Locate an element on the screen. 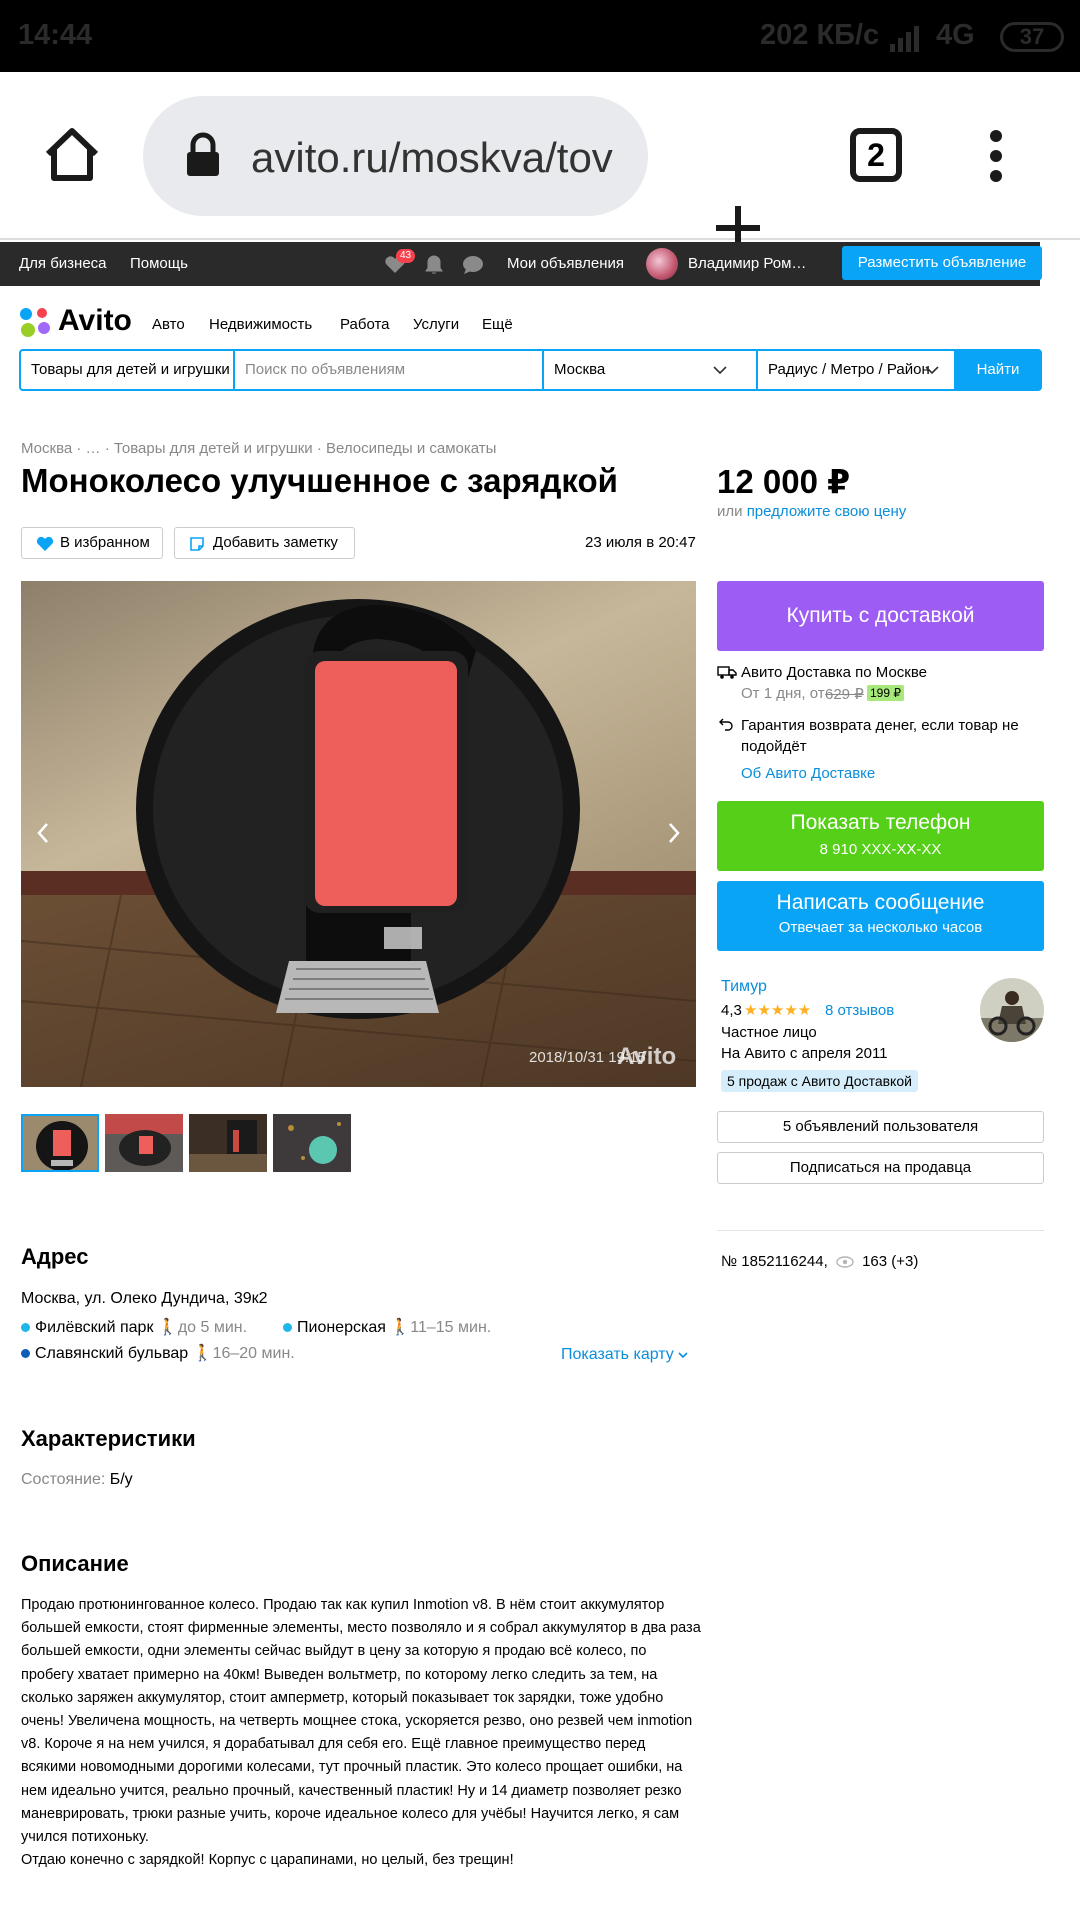 The image size is (1080, 1920). spec-label: Состояние: is located at coordinates (63, 1479).